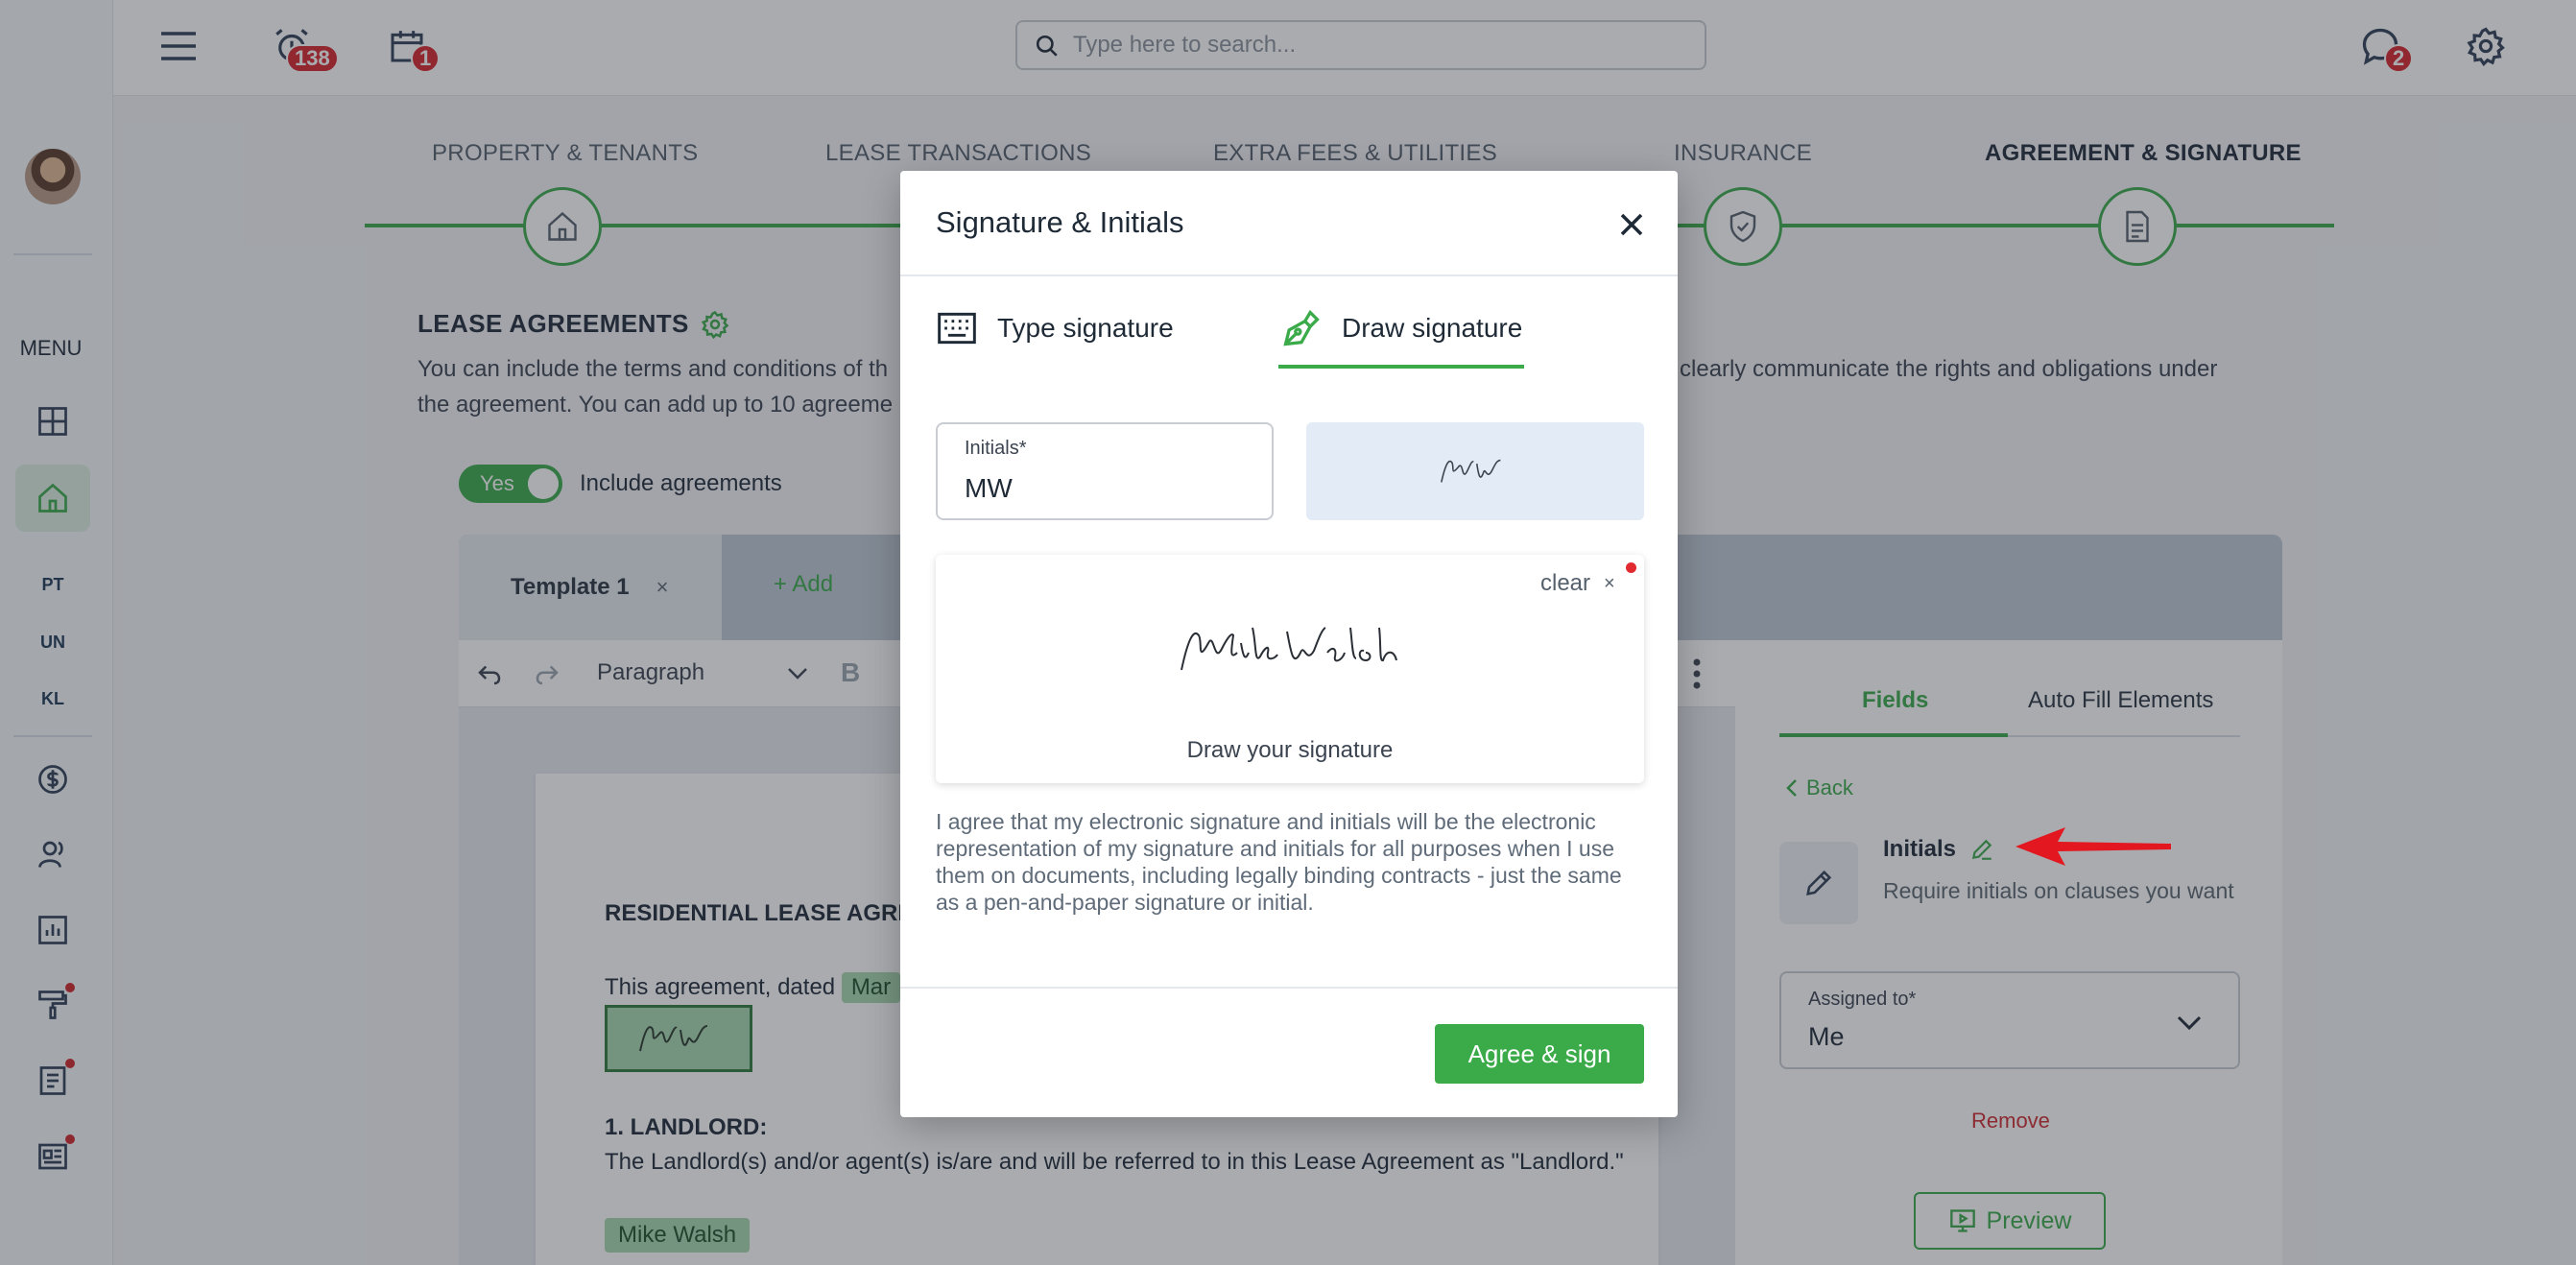  Describe the element at coordinates (1471, 471) in the screenshot. I see `initials-signature-mark` at that location.